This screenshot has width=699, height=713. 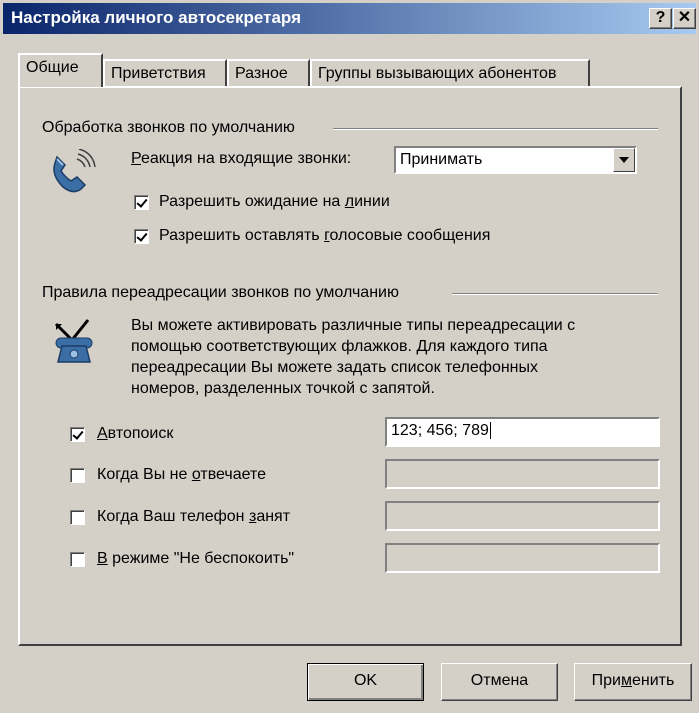 I want to click on allow-voicemail-checkbox, so click(x=141, y=236).